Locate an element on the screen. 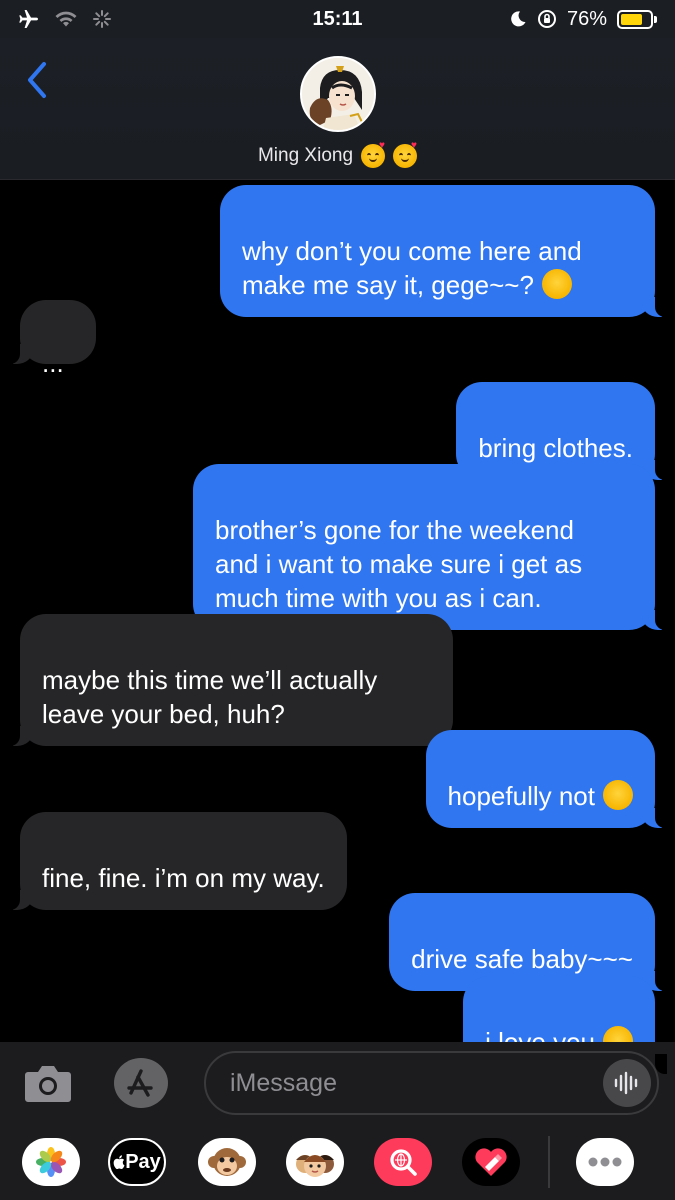 The image size is (675, 1200). back-button is located at coordinates (37, 80).